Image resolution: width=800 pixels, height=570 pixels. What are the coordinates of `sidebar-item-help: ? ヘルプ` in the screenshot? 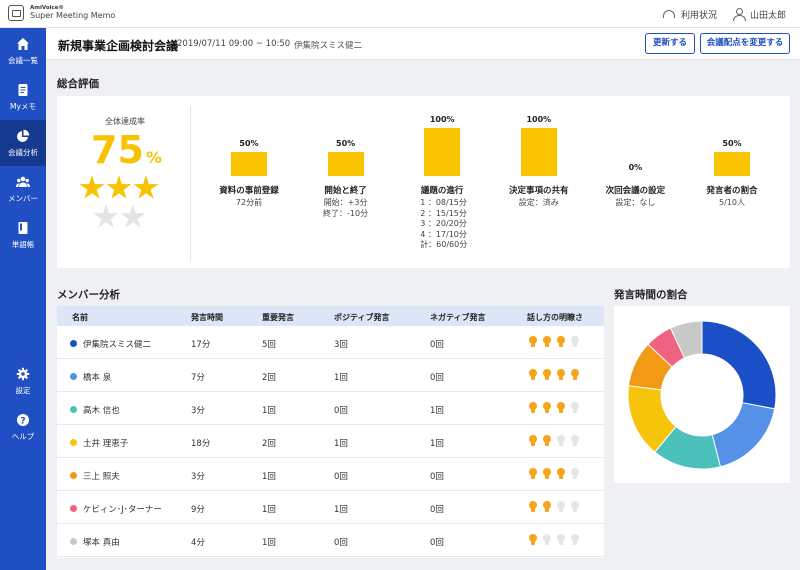 It's located at (23, 427).